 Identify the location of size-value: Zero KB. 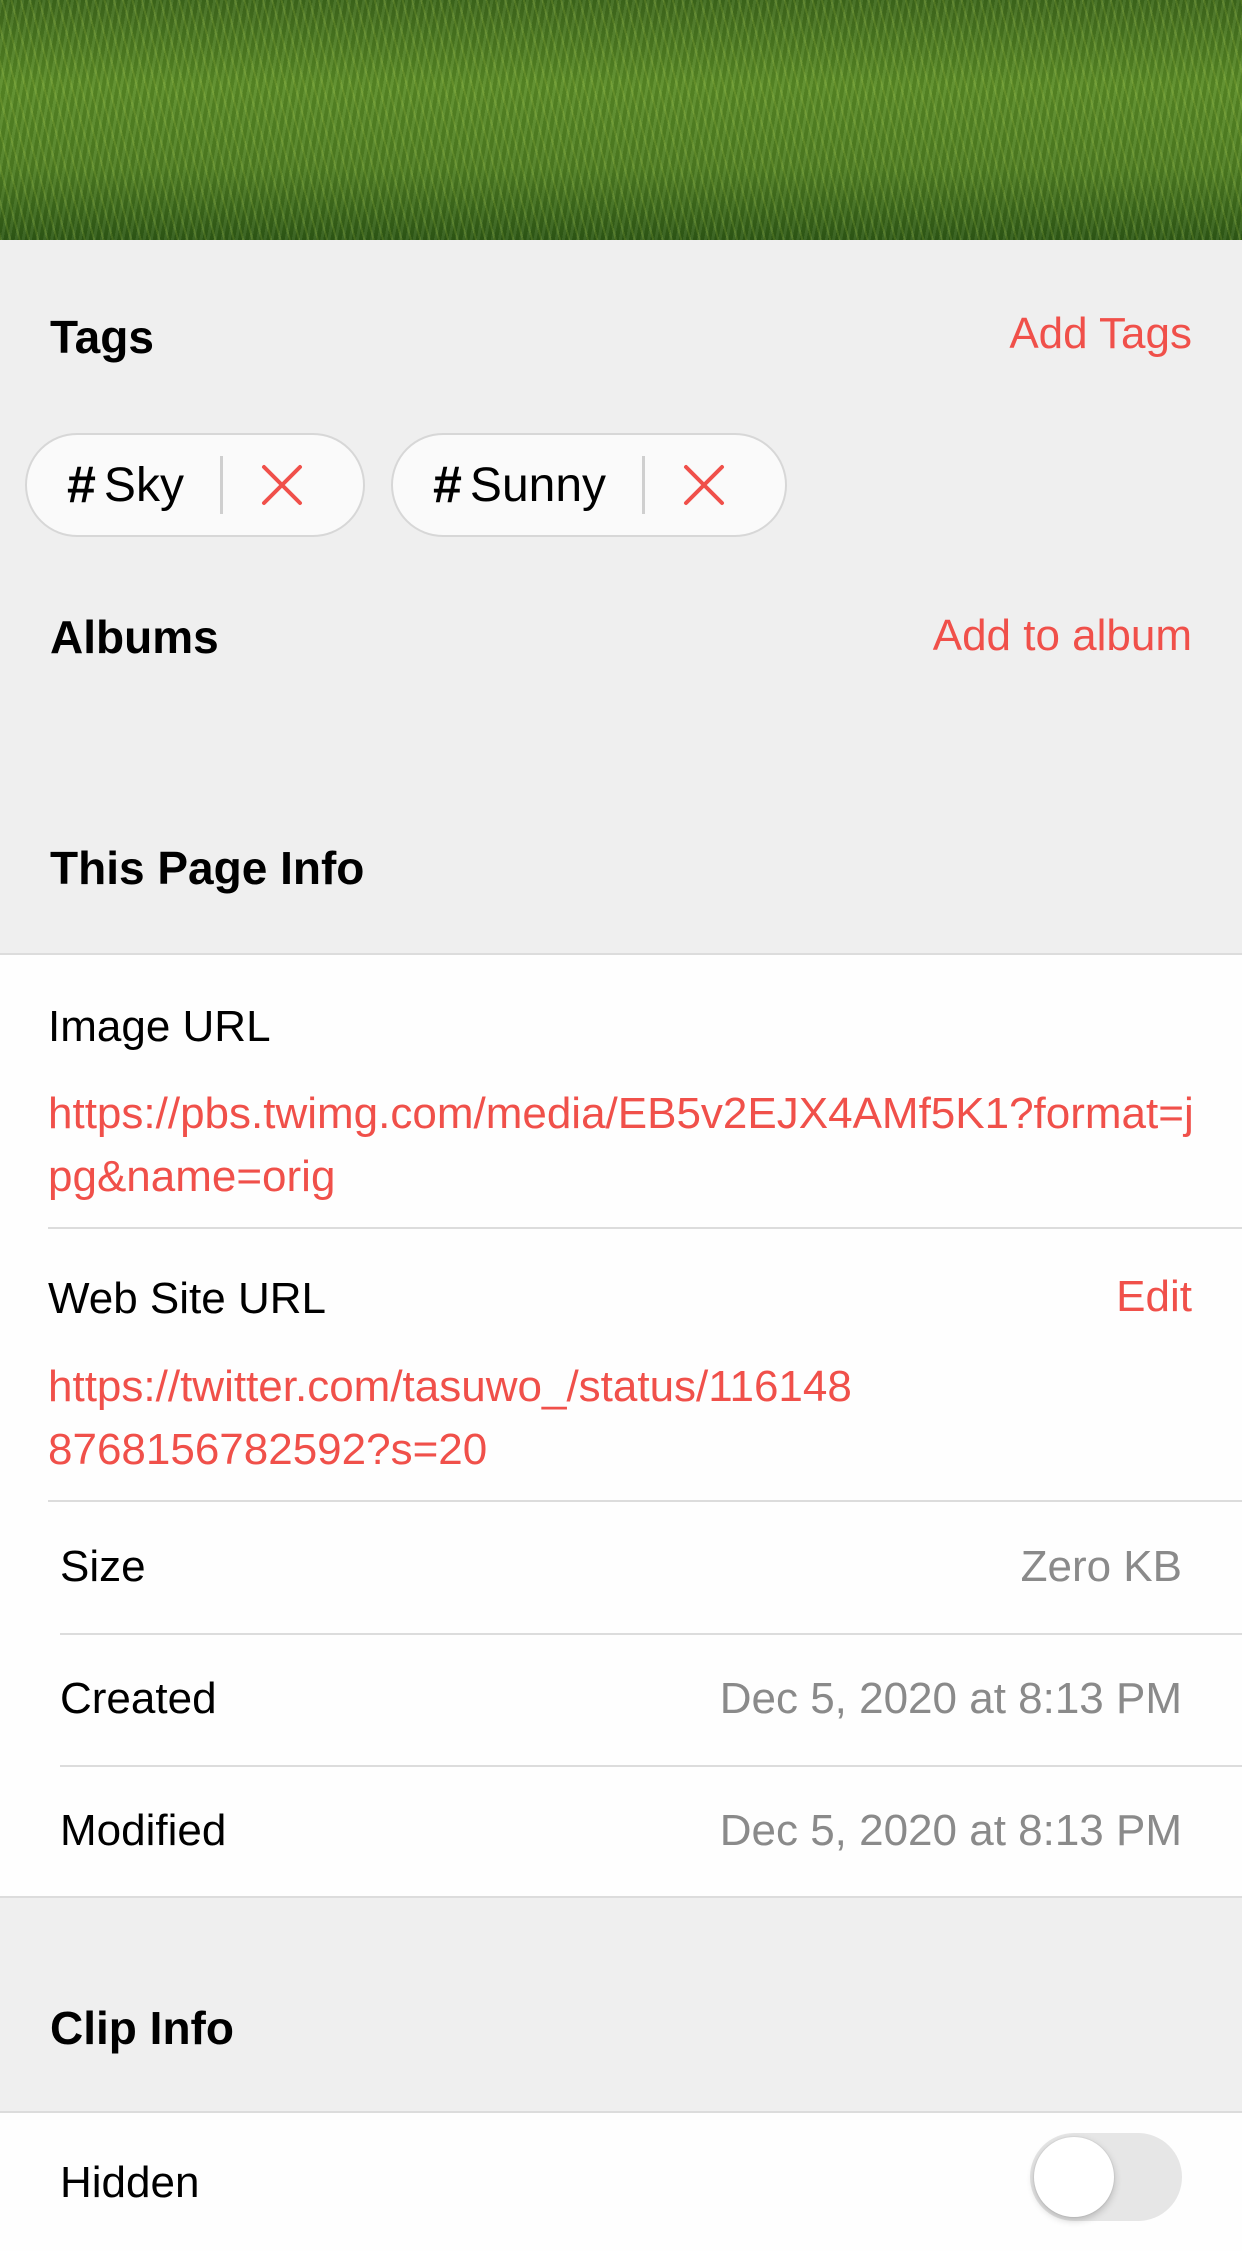
(1101, 1566).